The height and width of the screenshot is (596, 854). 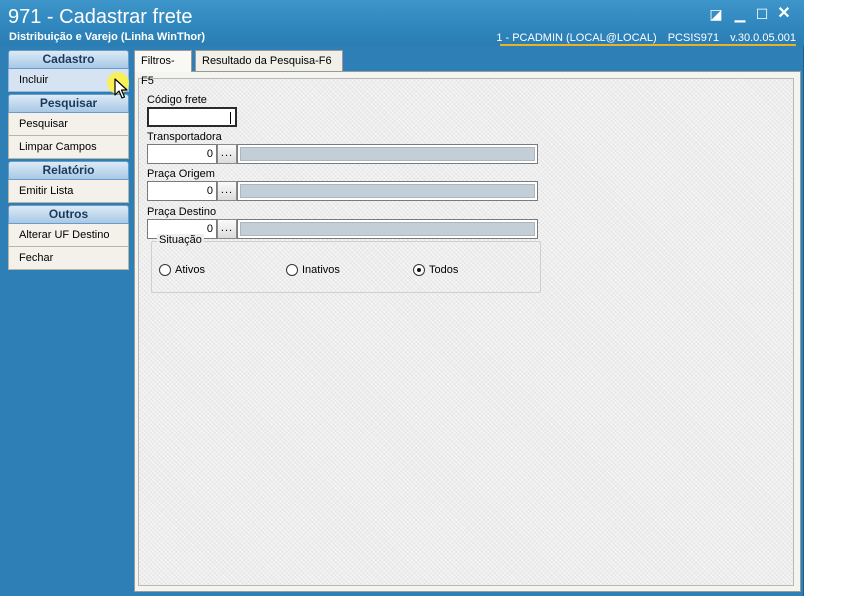 What do you see at coordinates (177, 100) in the screenshot?
I see `codigo-frete-label: Código frete` at bounding box center [177, 100].